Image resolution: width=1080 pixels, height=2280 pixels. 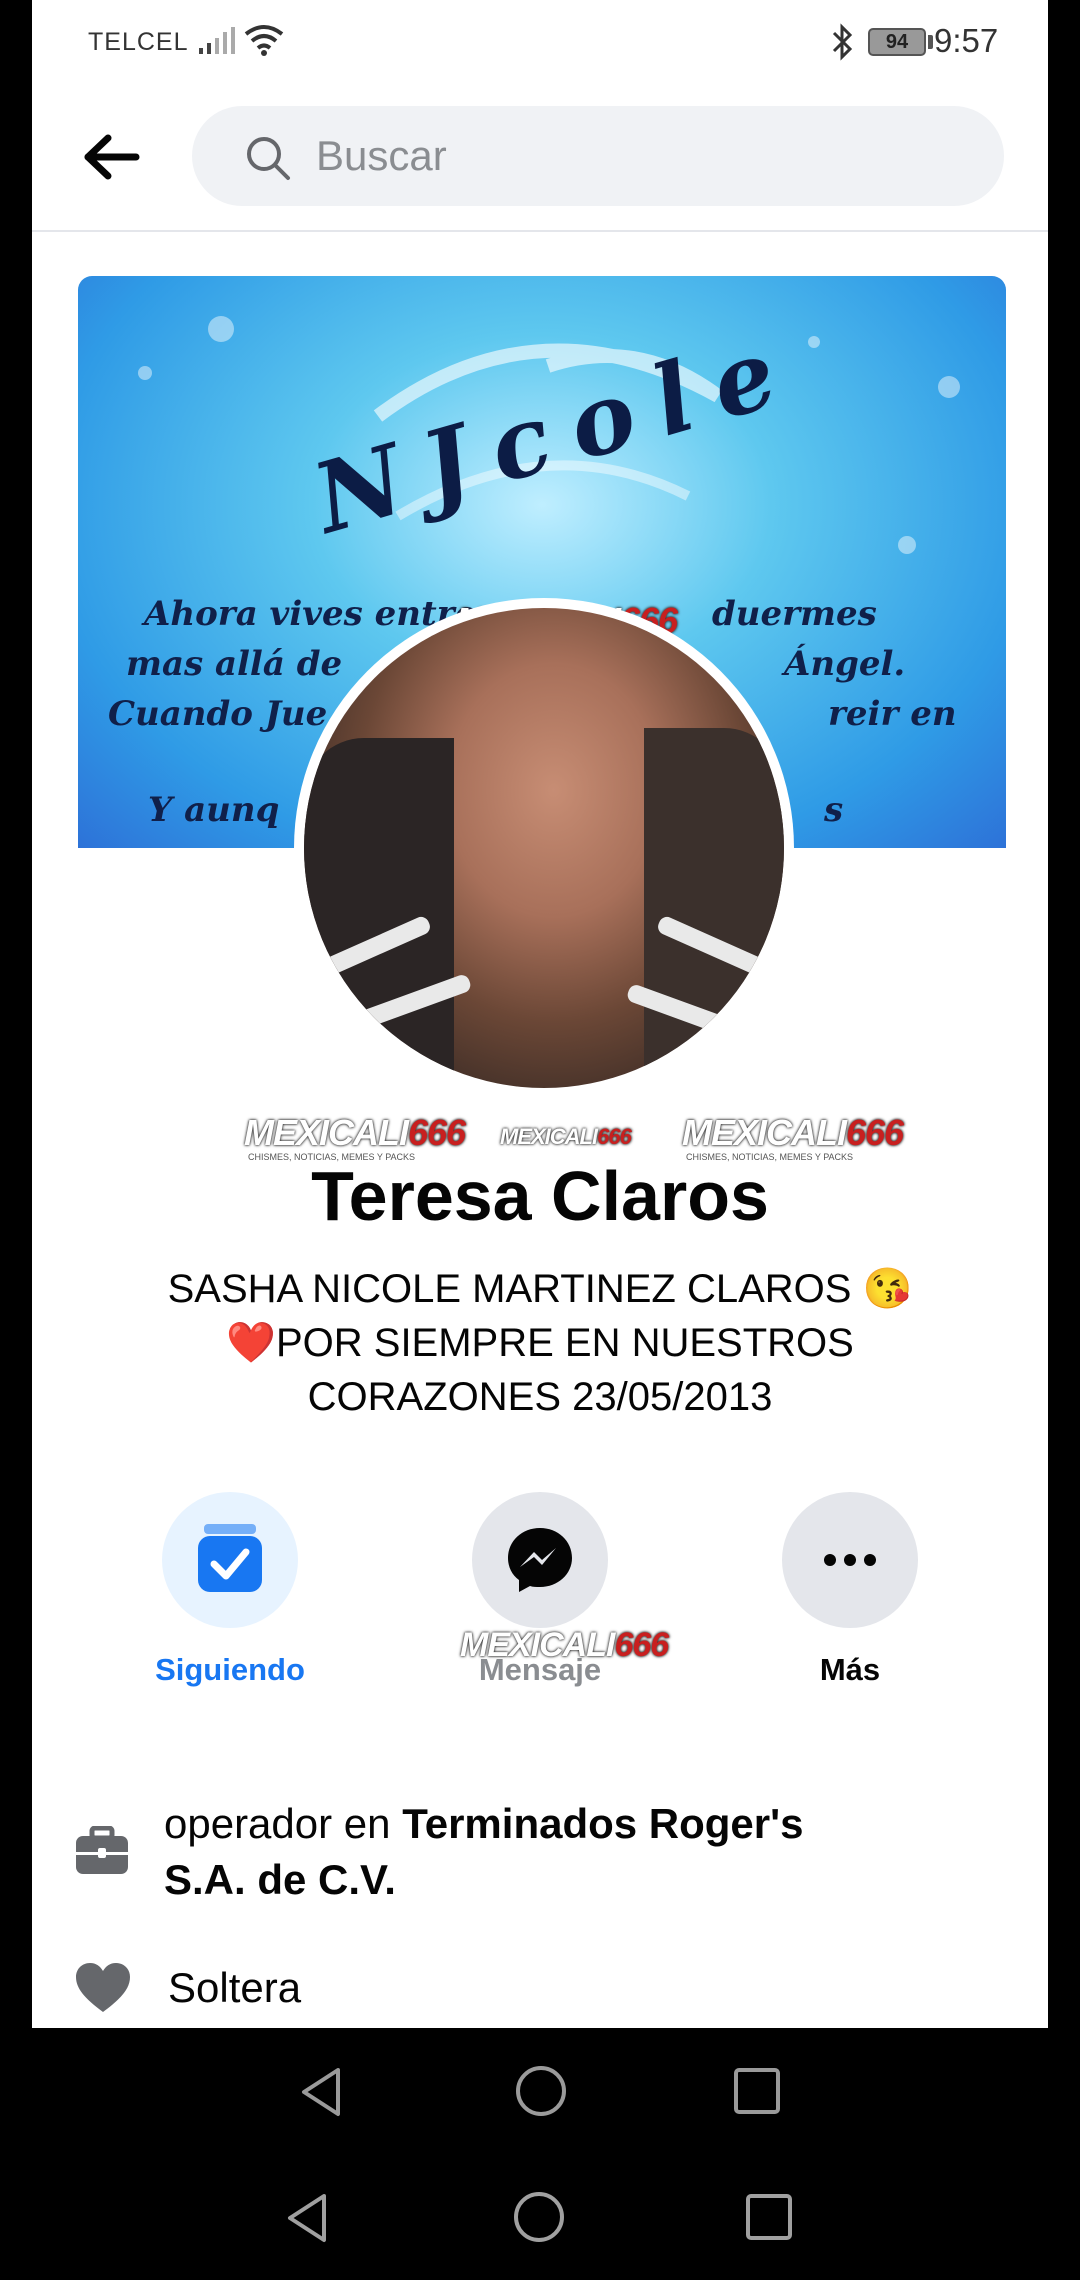 What do you see at coordinates (268, 158) in the screenshot?
I see `search-icon` at bounding box center [268, 158].